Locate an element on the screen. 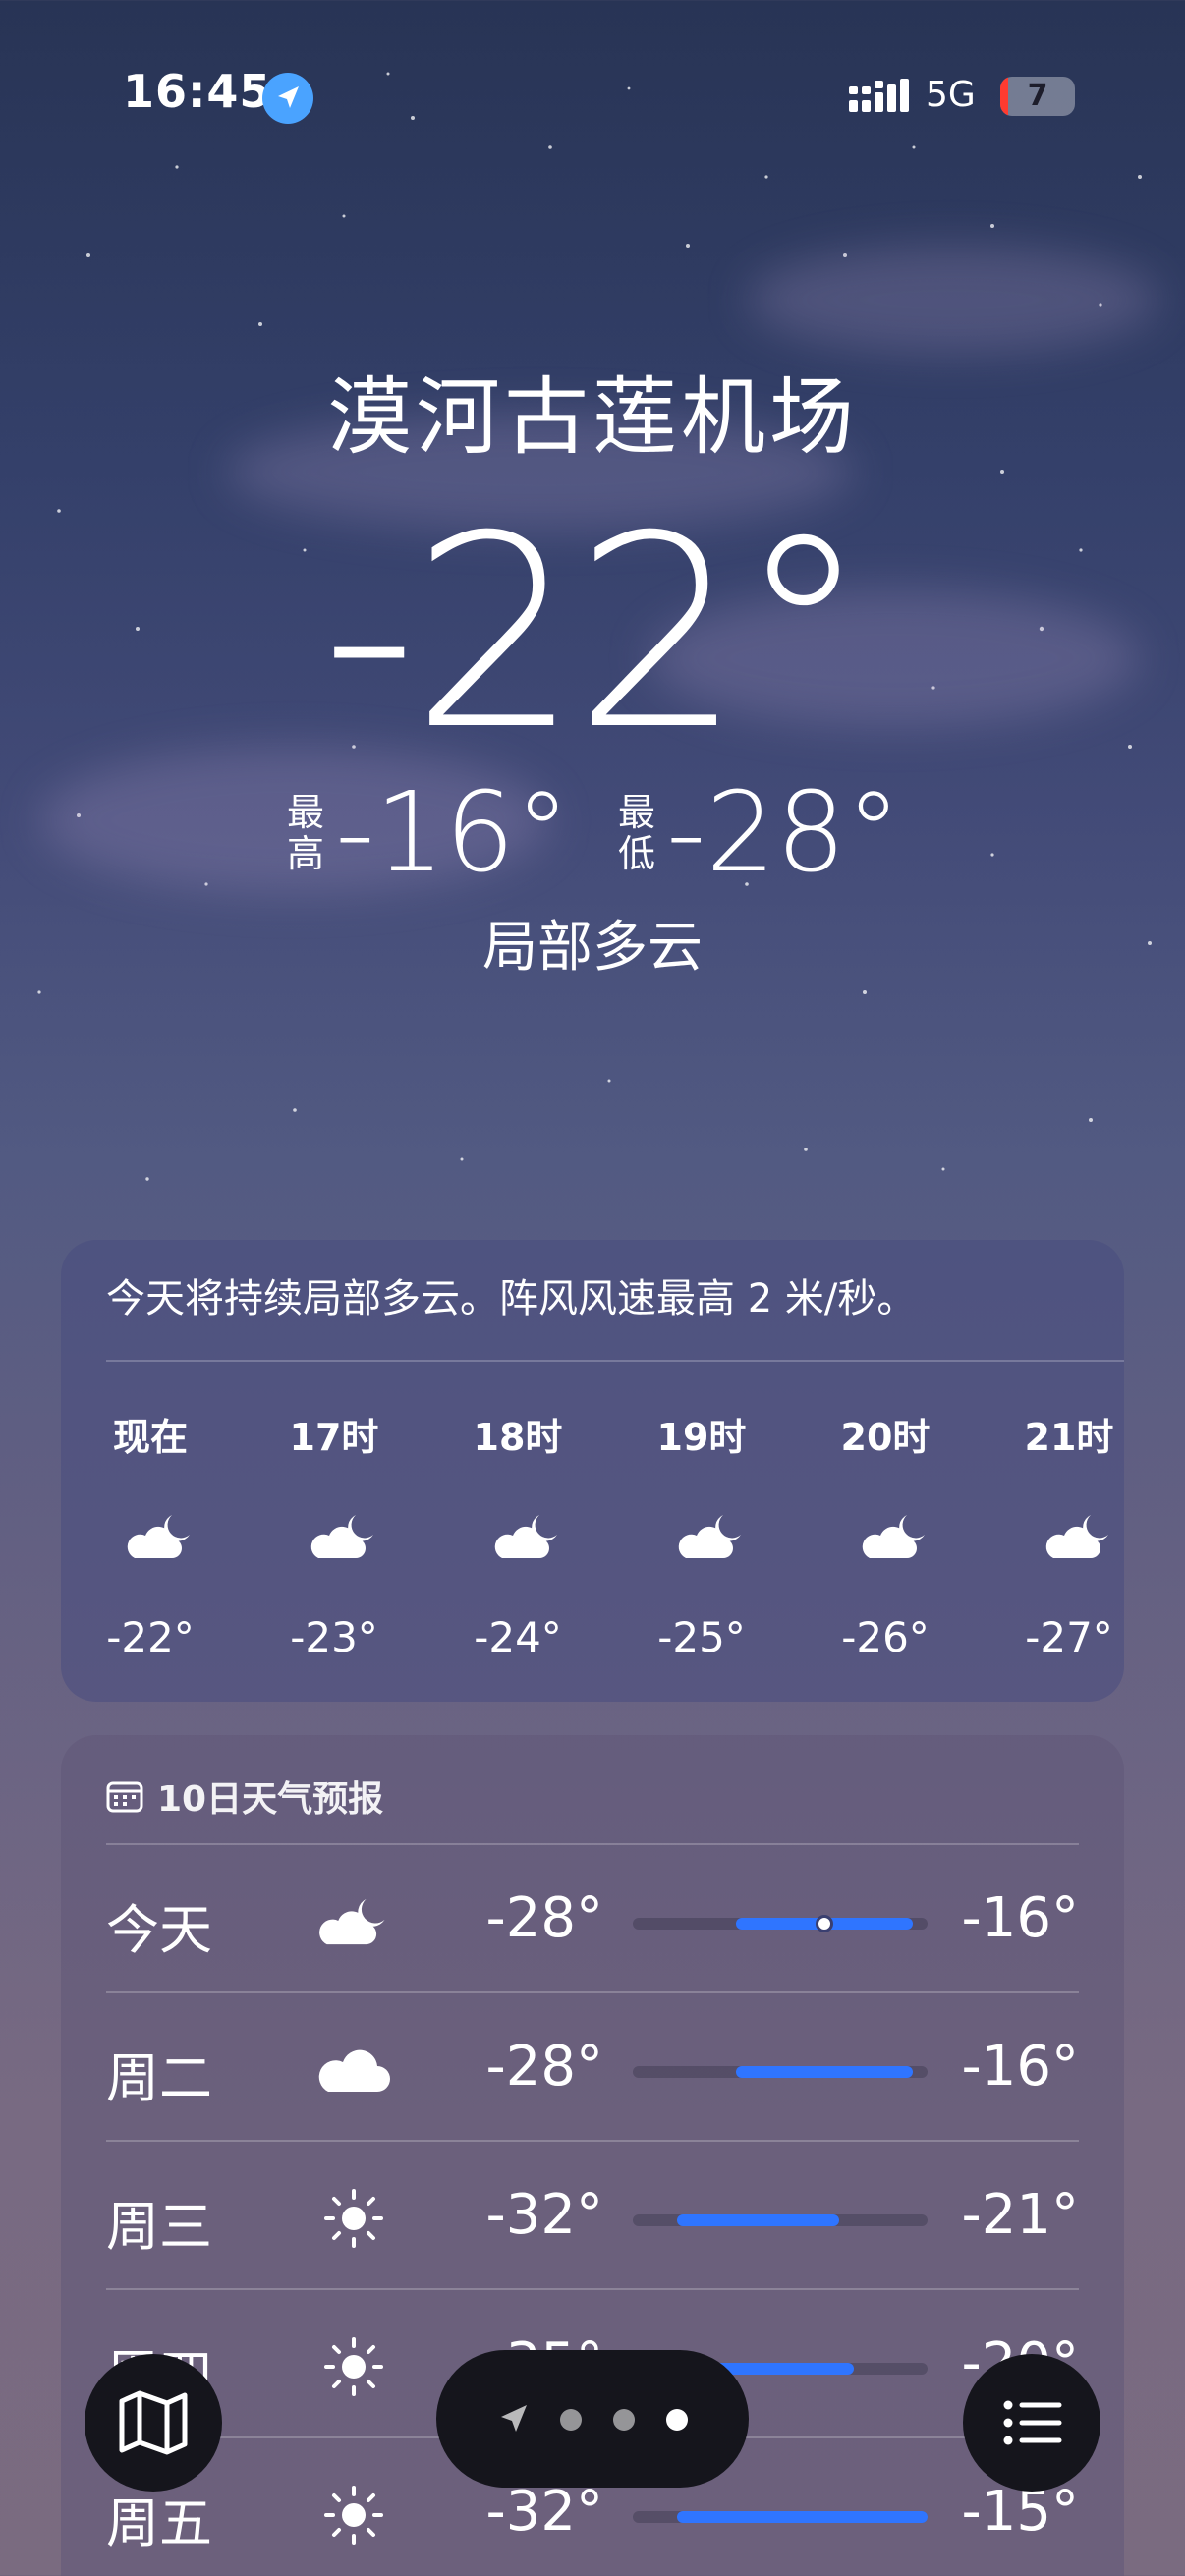 Image resolution: width=1185 pixels, height=2576 pixels. hourly-item: 18时 -24° is located at coordinates (517, 1540).